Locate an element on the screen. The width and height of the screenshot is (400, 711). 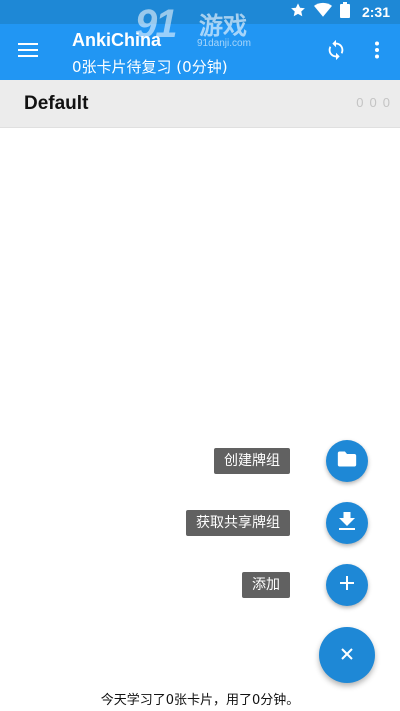
add-note-button is located at coordinates (347, 585).